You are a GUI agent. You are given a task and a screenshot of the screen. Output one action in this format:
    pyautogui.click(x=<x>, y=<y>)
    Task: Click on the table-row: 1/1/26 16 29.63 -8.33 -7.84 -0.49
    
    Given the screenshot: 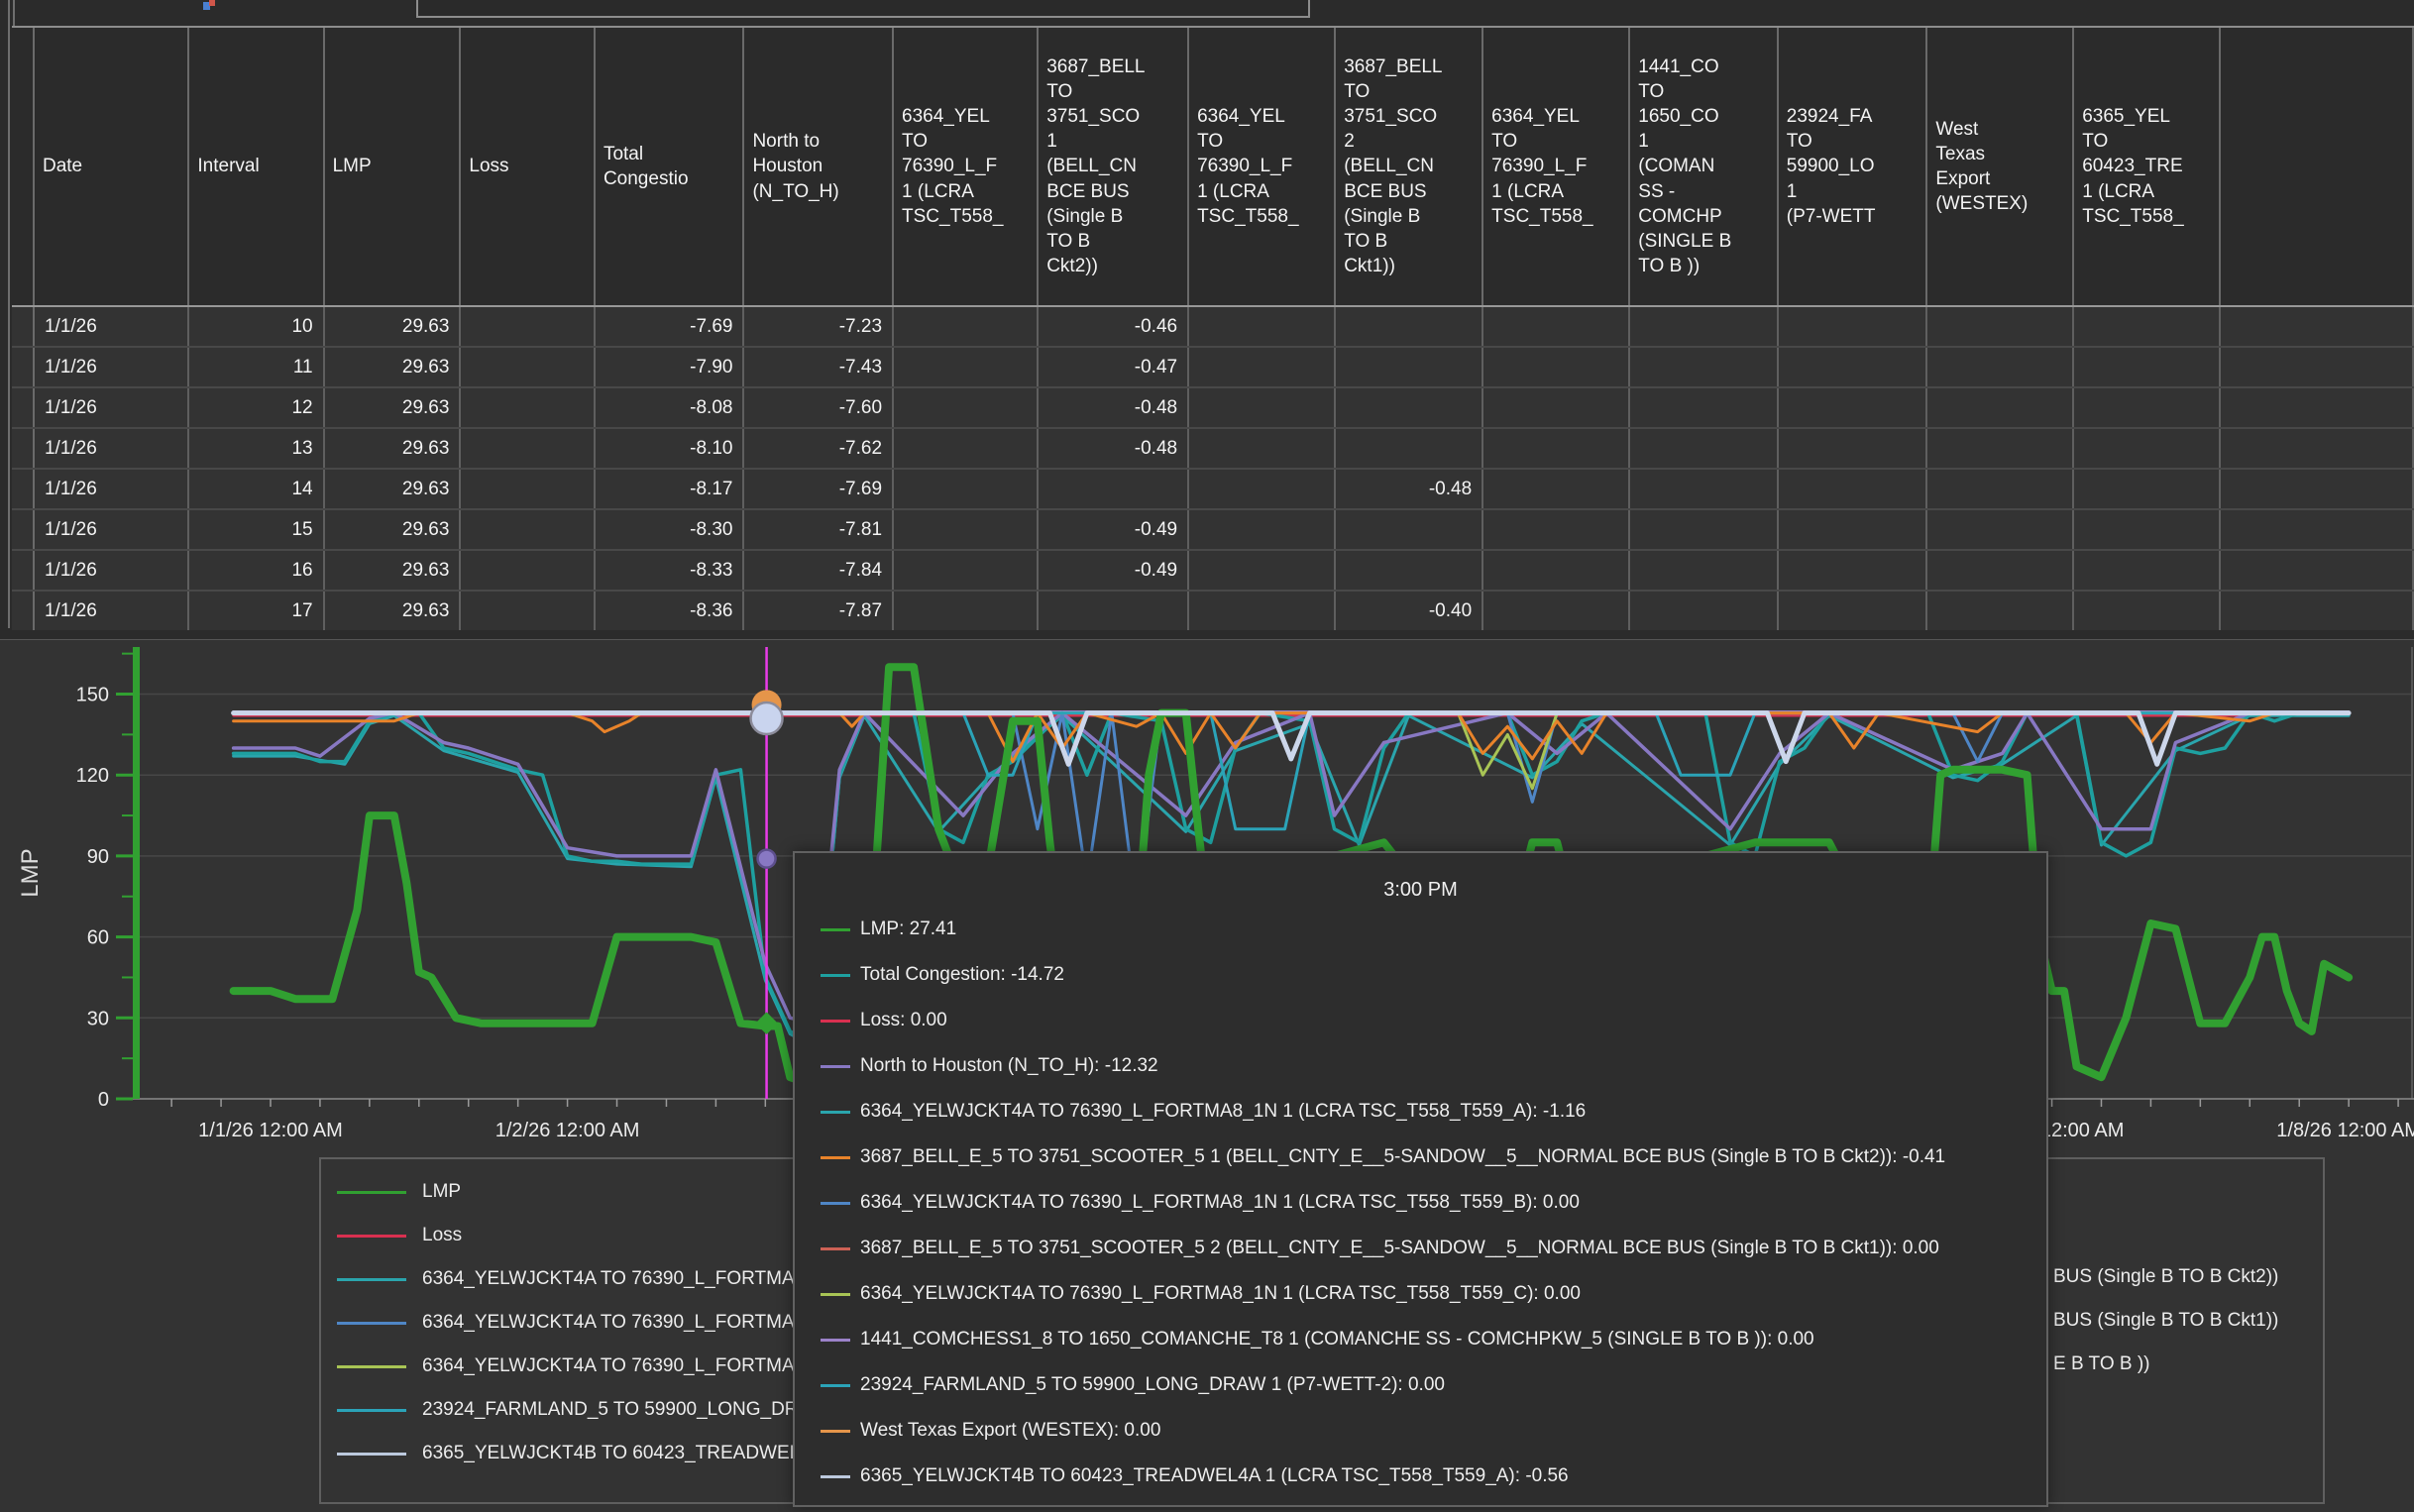 What is the action you would take?
    pyautogui.click(x=1213, y=571)
    